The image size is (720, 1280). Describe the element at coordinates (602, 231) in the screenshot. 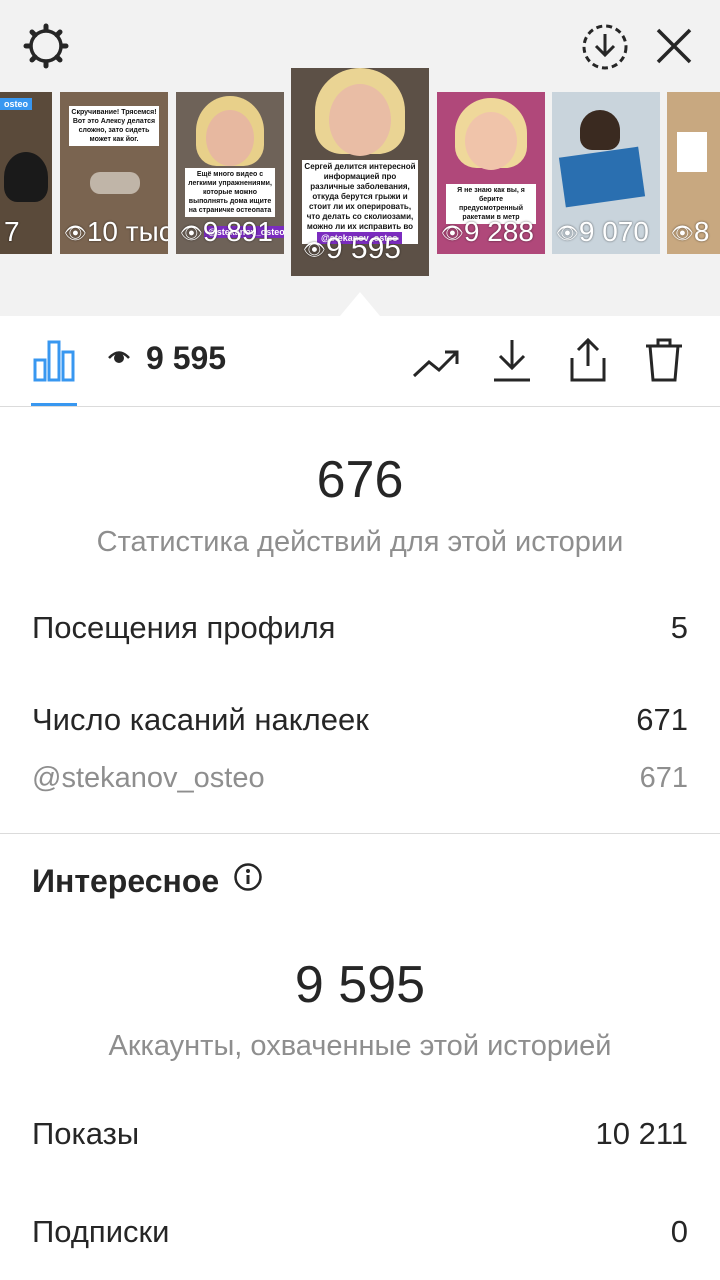

I see `story-views: 👁9 070` at that location.